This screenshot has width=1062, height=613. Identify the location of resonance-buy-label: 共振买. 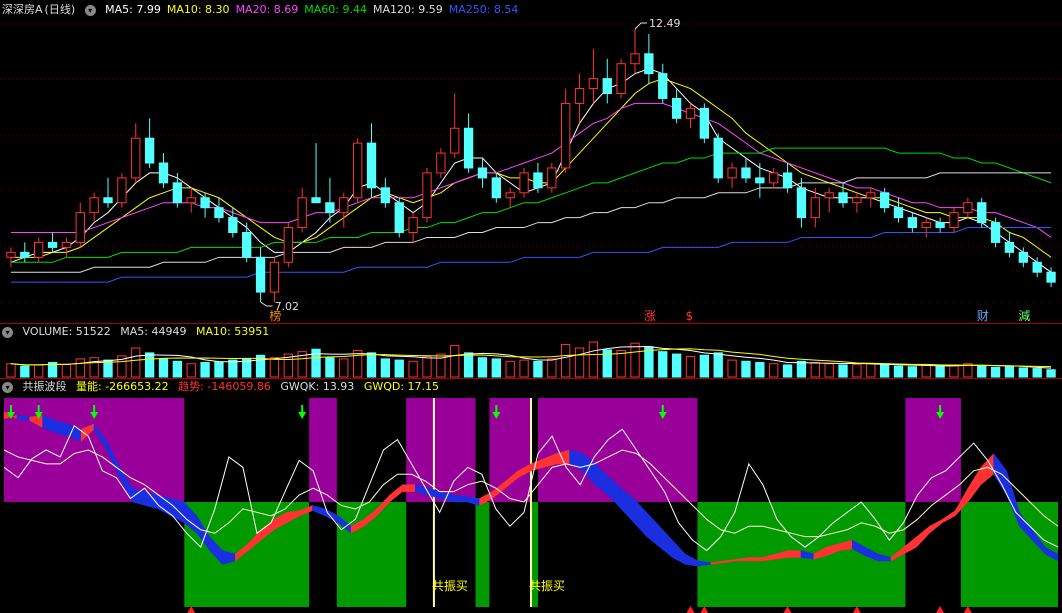
(547, 586).